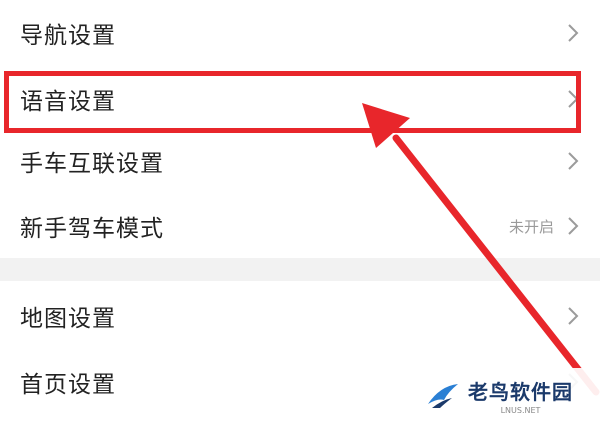  Describe the element at coordinates (92, 229) in the screenshot. I see `settings-item-label: 新手驾车模式` at that location.